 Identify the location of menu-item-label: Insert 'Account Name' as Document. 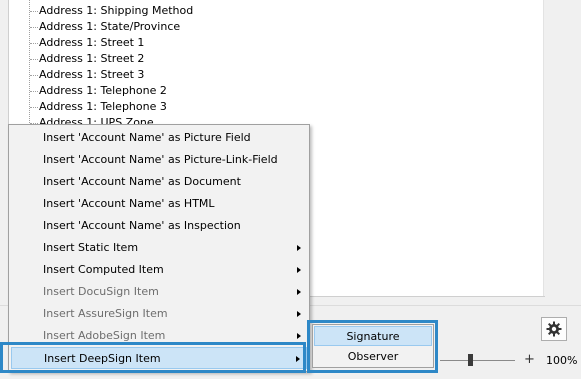
(142, 181).